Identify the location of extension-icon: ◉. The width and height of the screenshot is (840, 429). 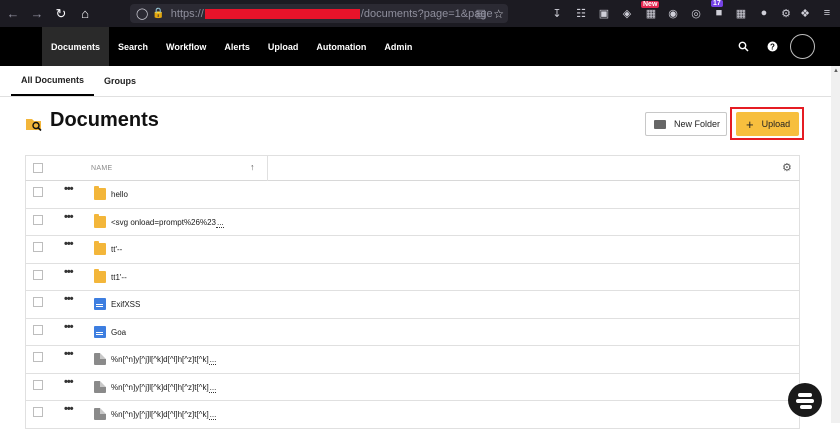
(673, 13).